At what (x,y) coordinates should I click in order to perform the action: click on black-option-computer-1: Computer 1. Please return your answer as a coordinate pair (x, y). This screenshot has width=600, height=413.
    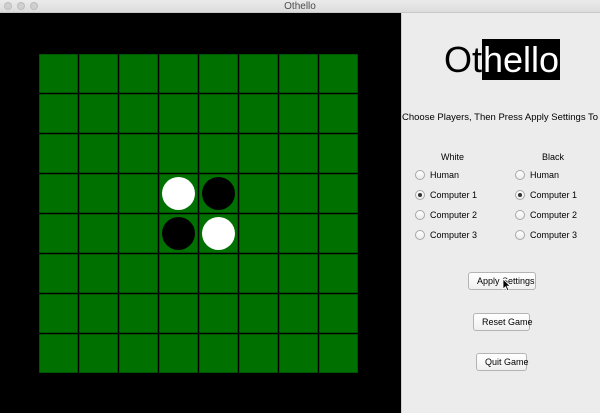
    Looking at the image, I should click on (546, 195).